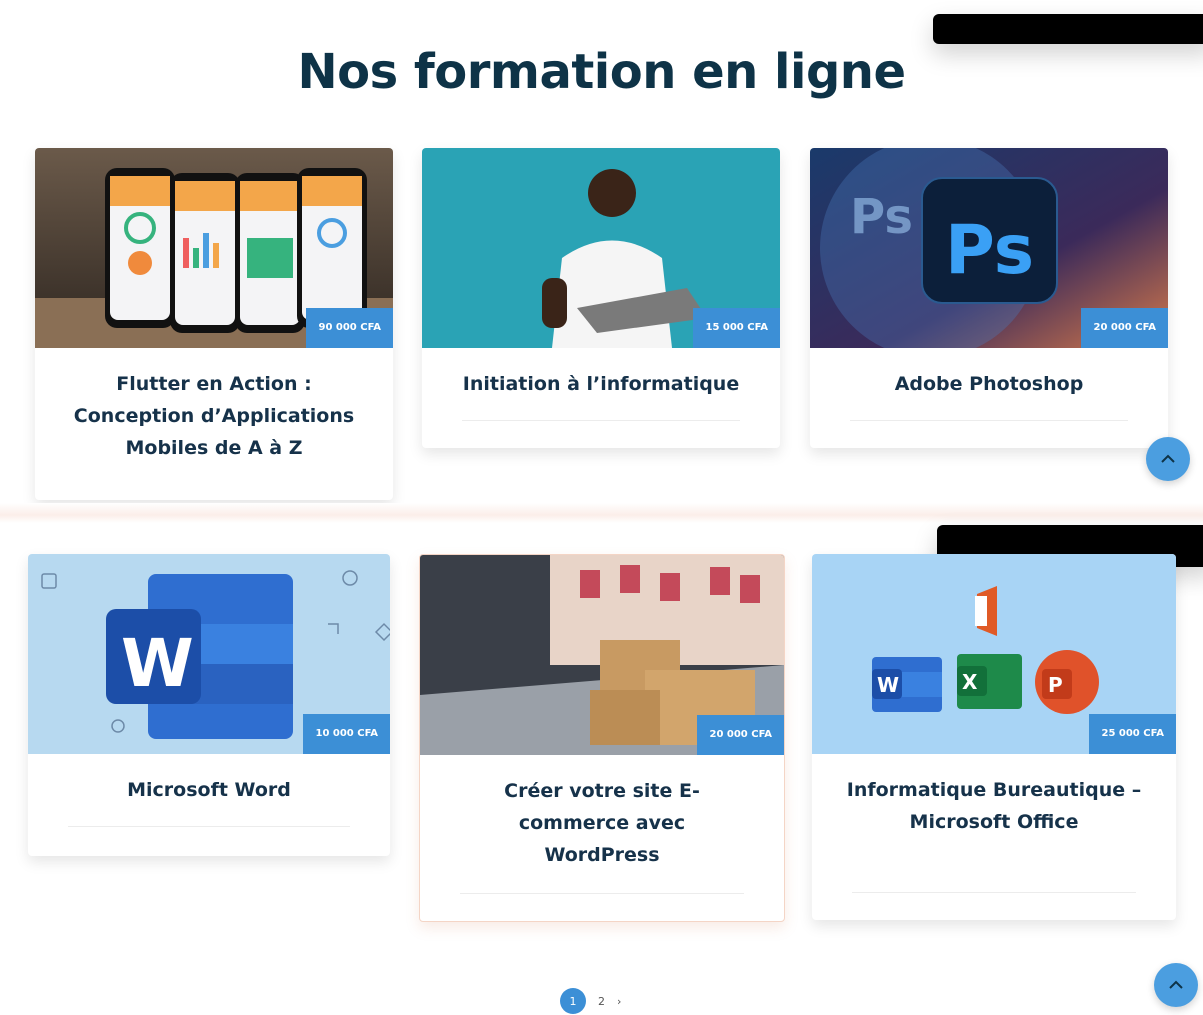  Describe the element at coordinates (214, 248) in the screenshot. I see `flutter-phones-image: 90 000 CFA` at that location.